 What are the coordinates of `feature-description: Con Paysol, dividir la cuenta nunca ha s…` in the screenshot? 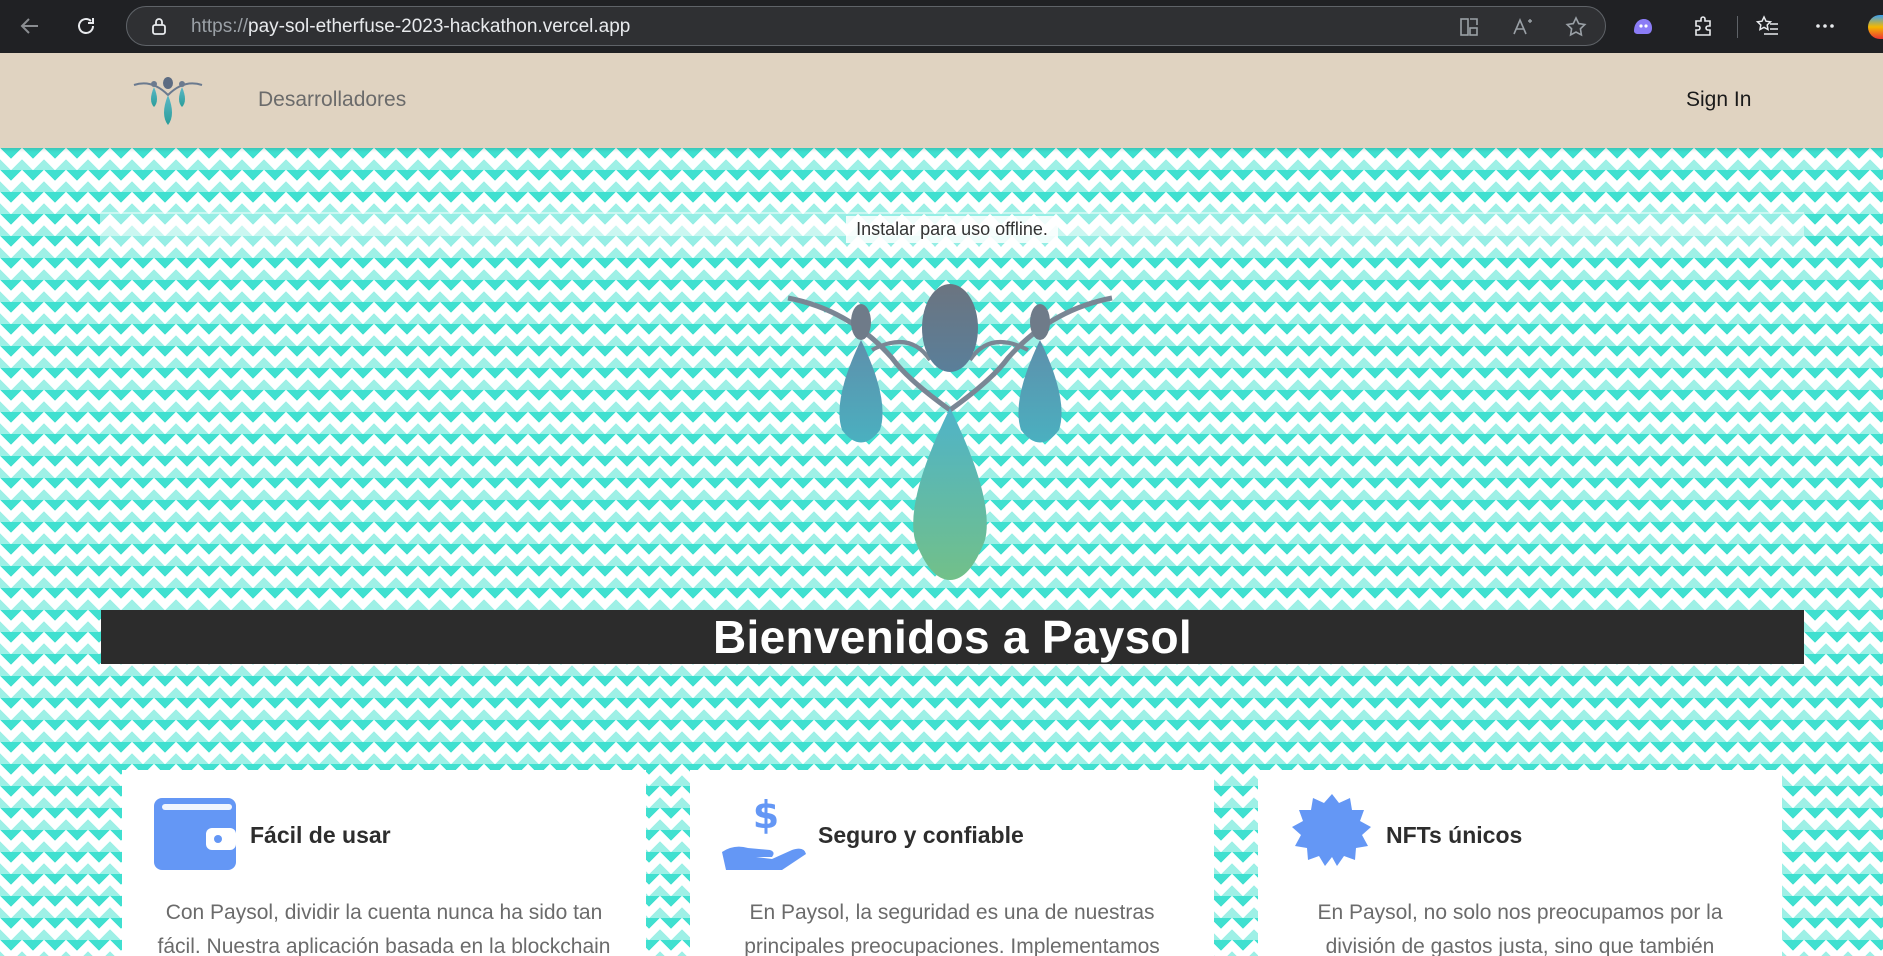 It's located at (384, 928).